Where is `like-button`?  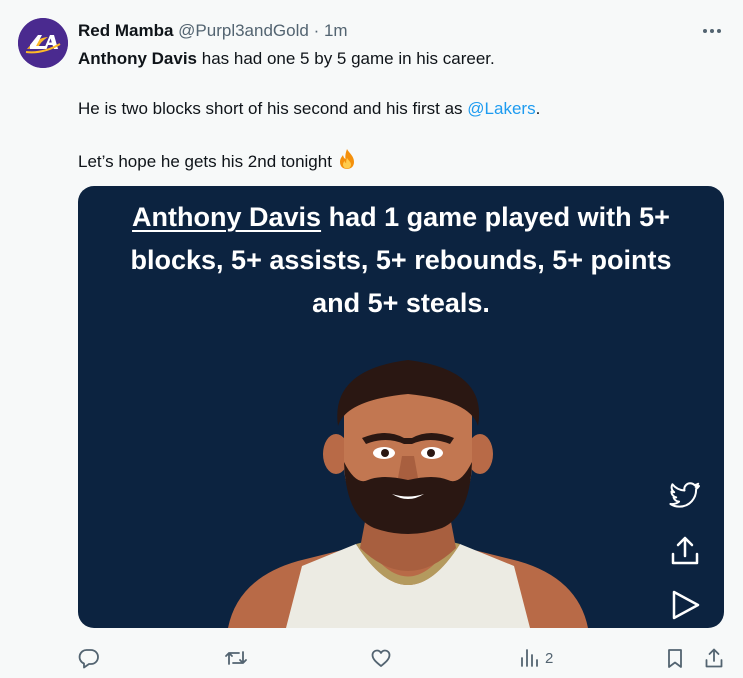 like-button is located at coordinates (381, 658).